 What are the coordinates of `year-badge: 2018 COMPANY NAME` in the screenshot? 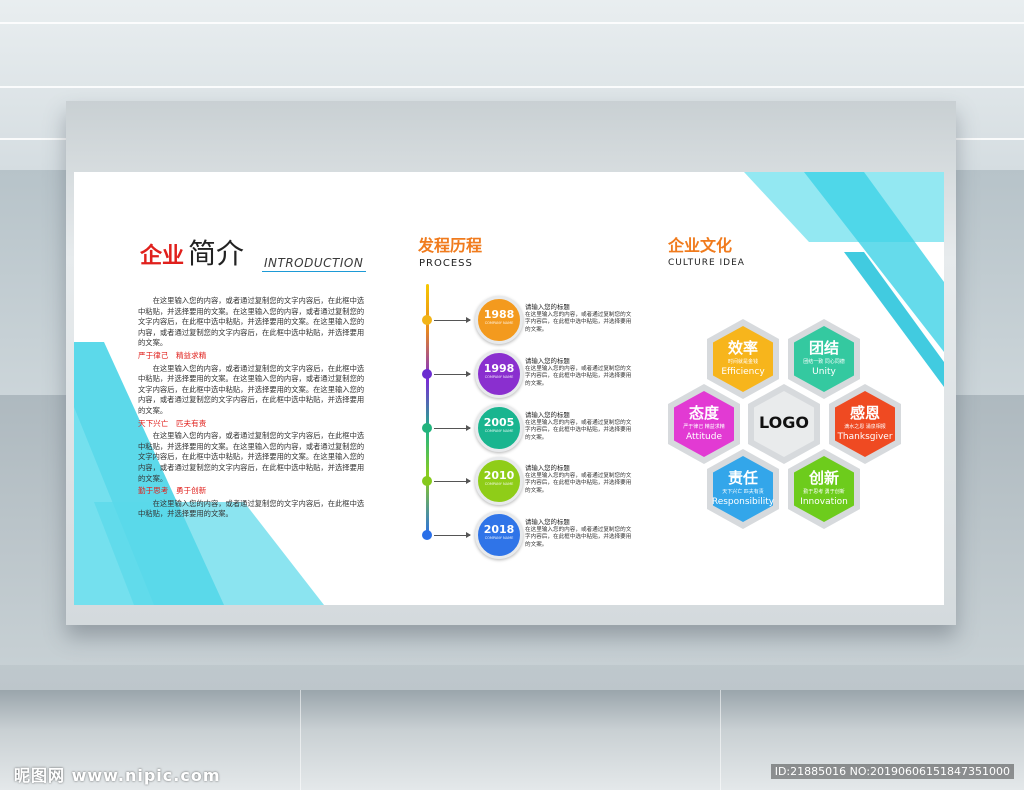 It's located at (499, 535).